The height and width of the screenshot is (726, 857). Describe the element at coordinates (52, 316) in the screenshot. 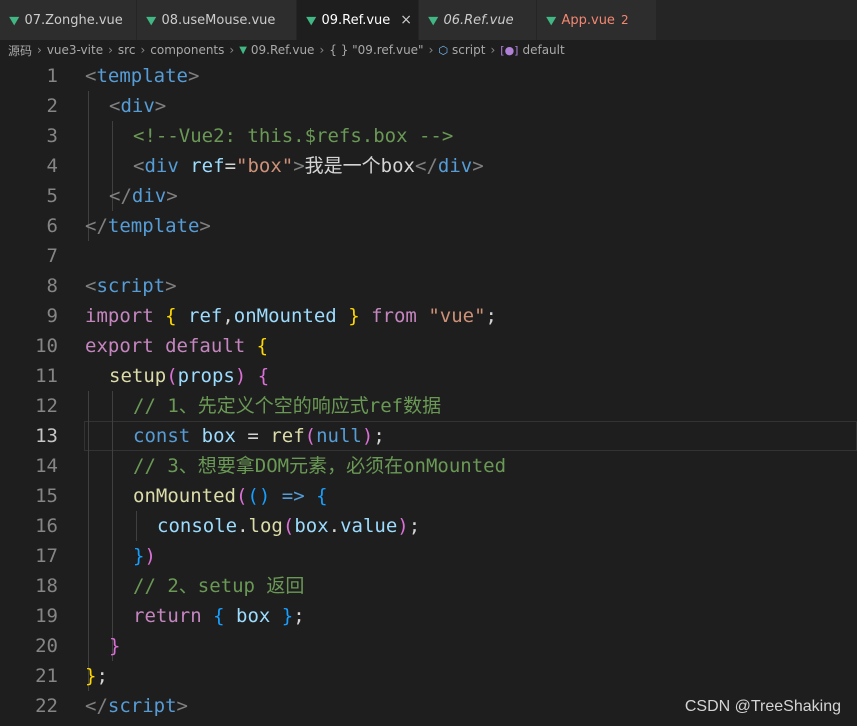

I see `line-number: 9` at that location.